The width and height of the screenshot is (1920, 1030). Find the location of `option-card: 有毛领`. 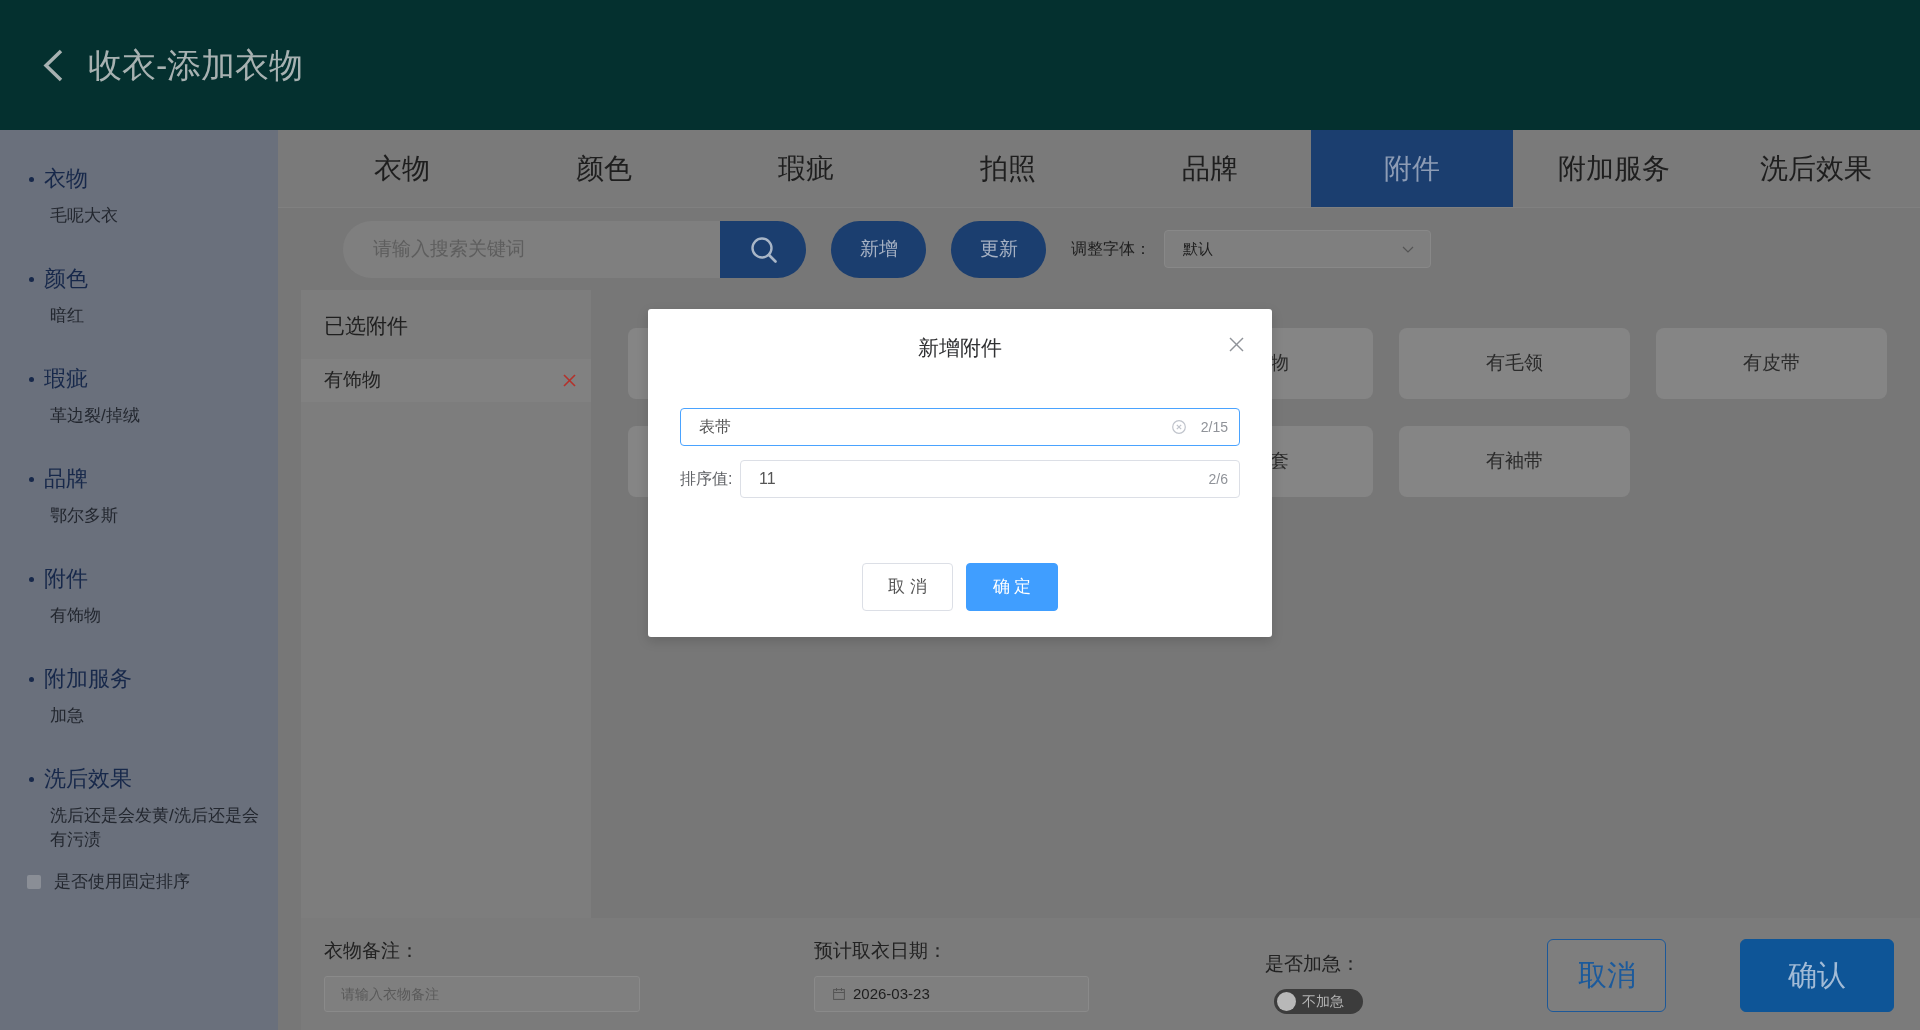

option-card: 有毛领 is located at coordinates (1514, 363).